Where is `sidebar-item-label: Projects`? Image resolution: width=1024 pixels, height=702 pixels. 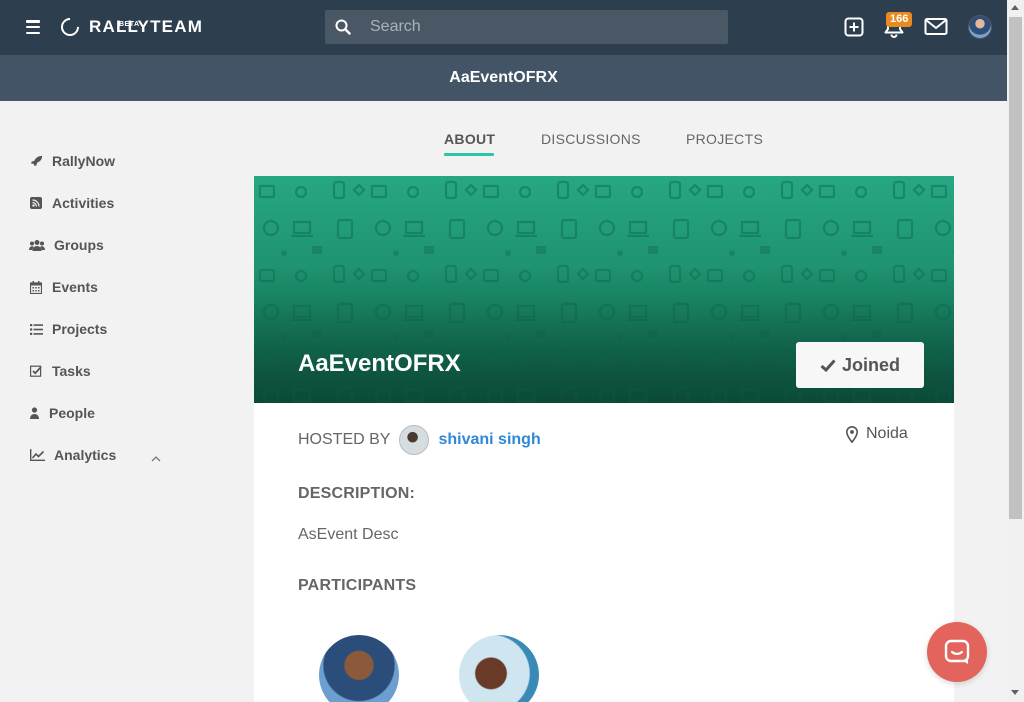
sidebar-item-label: Projects is located at coordinates (80, 329).